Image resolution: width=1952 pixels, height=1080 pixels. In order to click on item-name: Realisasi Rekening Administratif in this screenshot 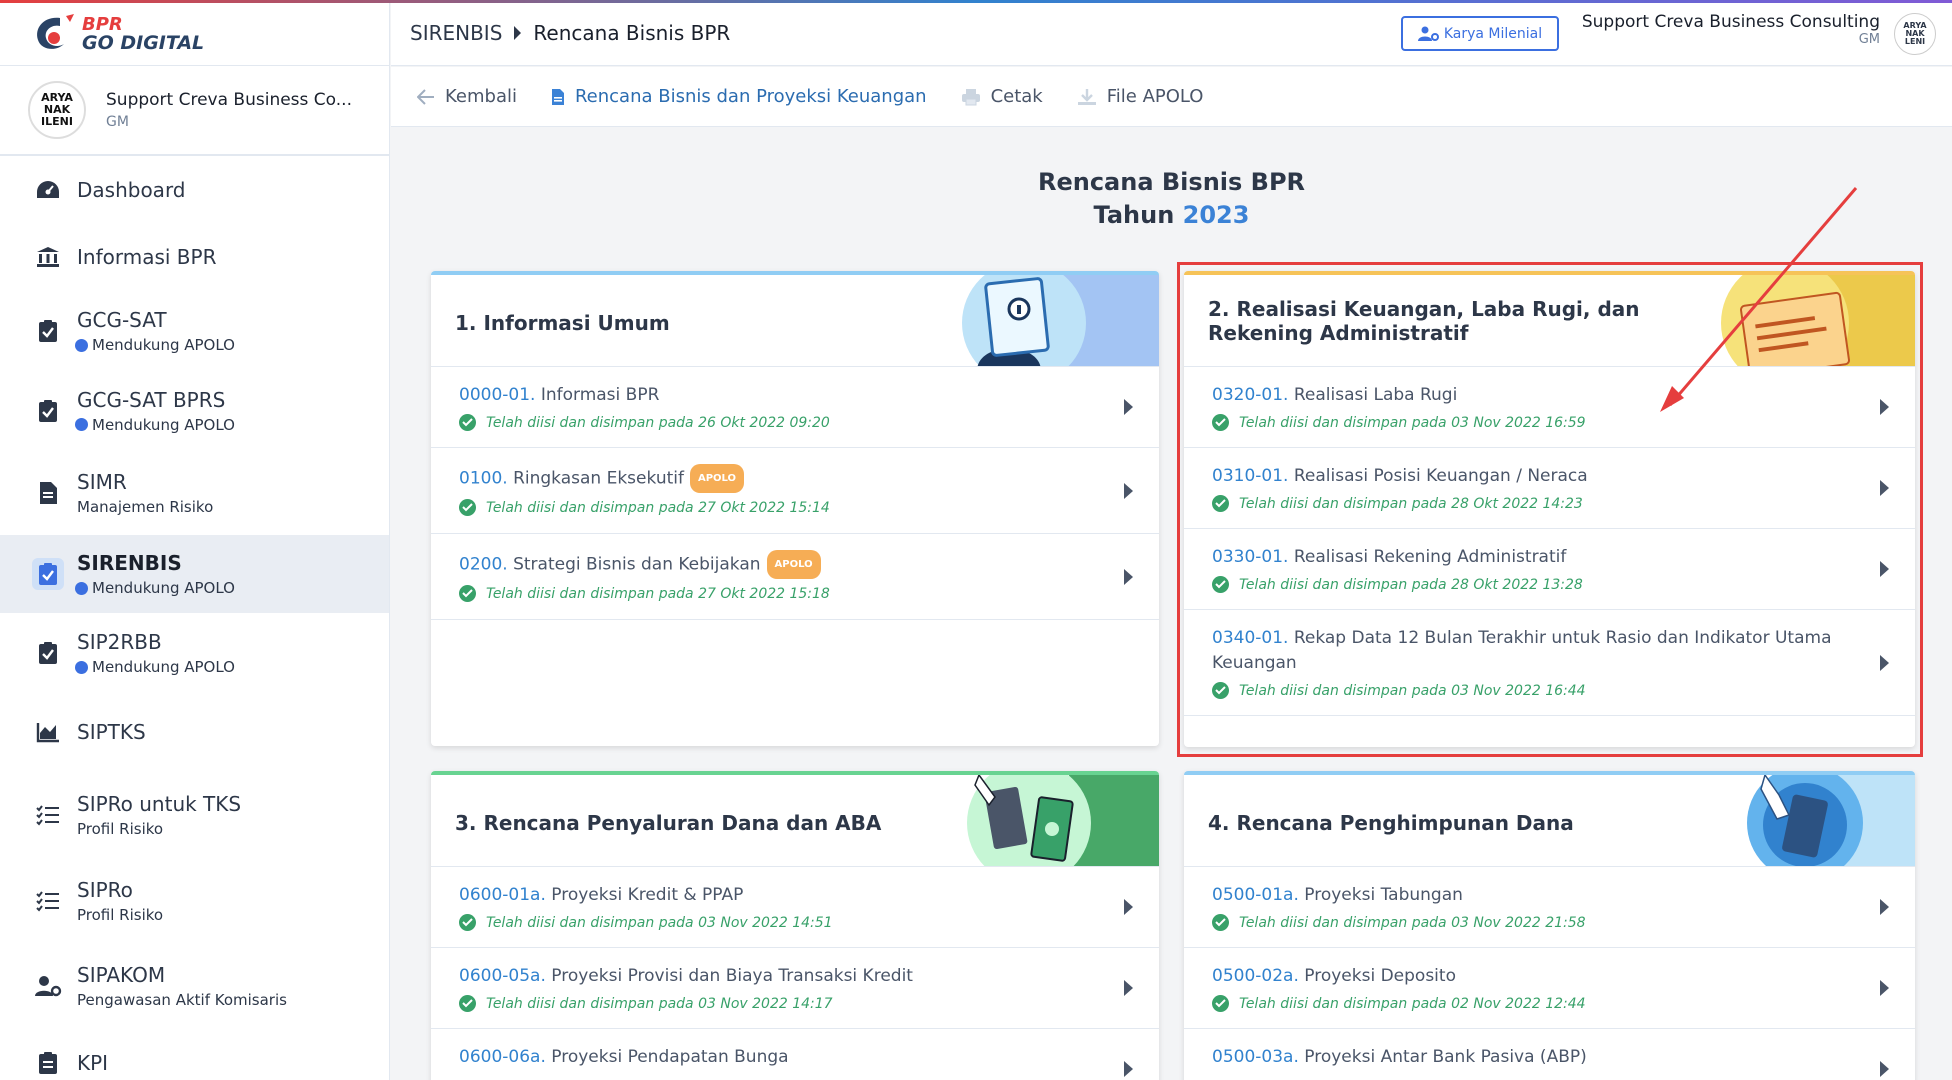, I will do `click(1427, 557)`.